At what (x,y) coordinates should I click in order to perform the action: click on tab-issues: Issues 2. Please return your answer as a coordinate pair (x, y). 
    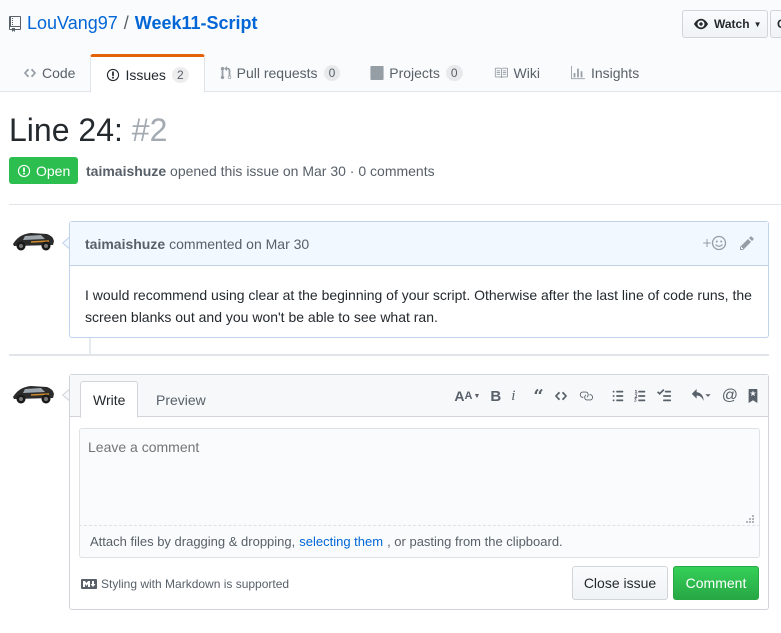
    Looking at the image, I should click on (147, 73).